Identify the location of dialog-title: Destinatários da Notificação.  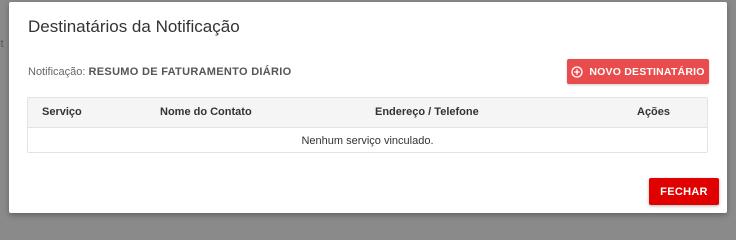
(134, 26).